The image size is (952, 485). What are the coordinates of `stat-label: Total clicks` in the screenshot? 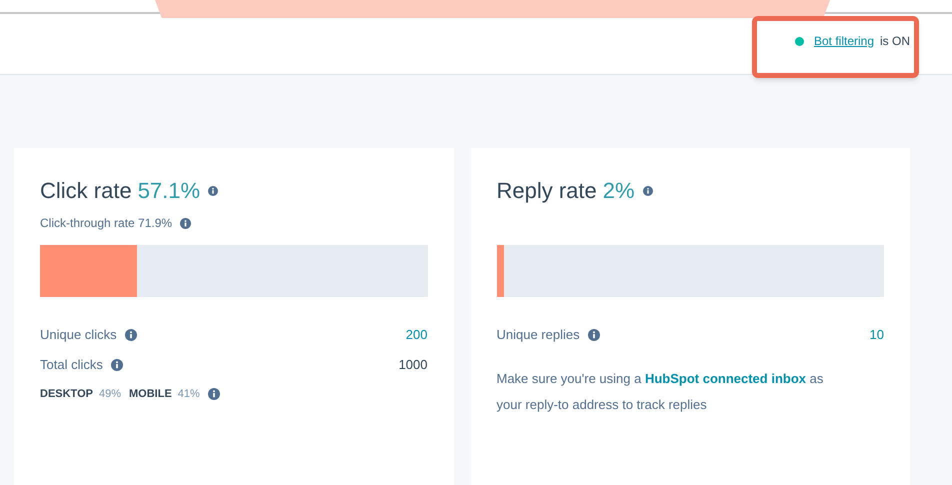 It's located at (71, 365).